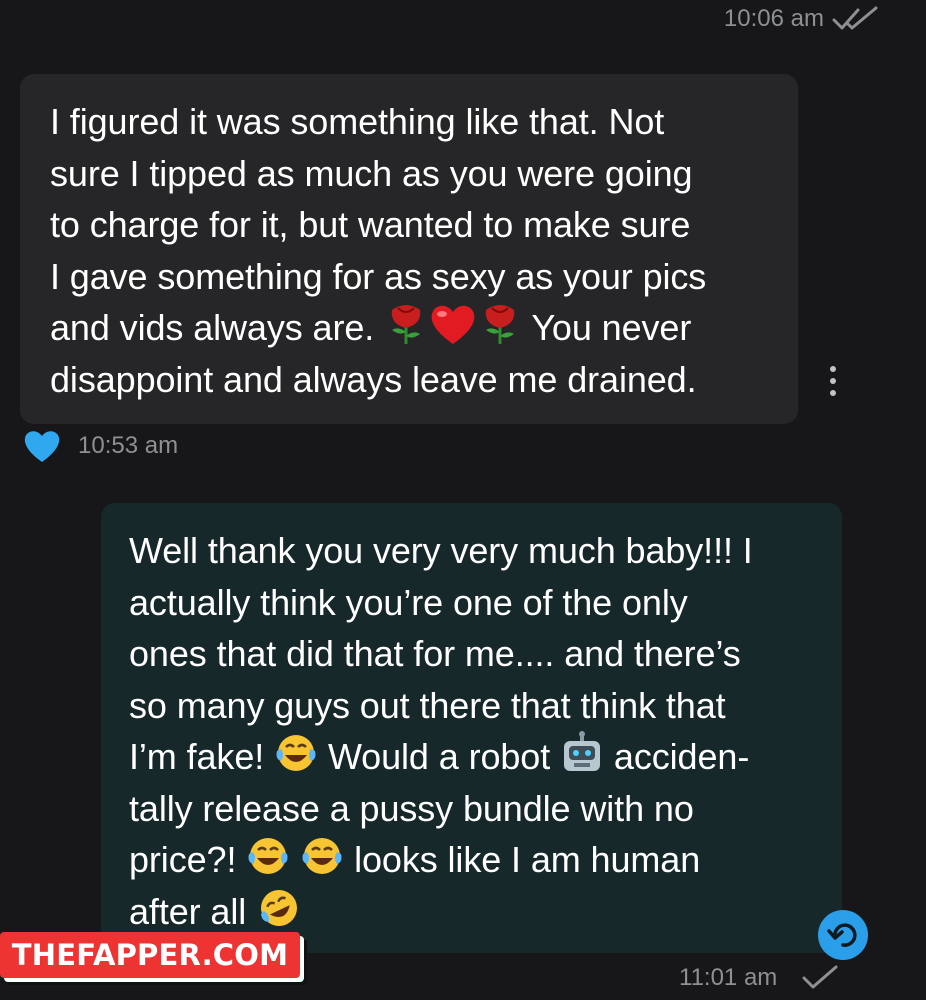 This screenshot has width=926, height=1000. What do you see at coordinates (453, 324) in the screenshot?
I see `heart-icon` at bounding box center [453, 324].